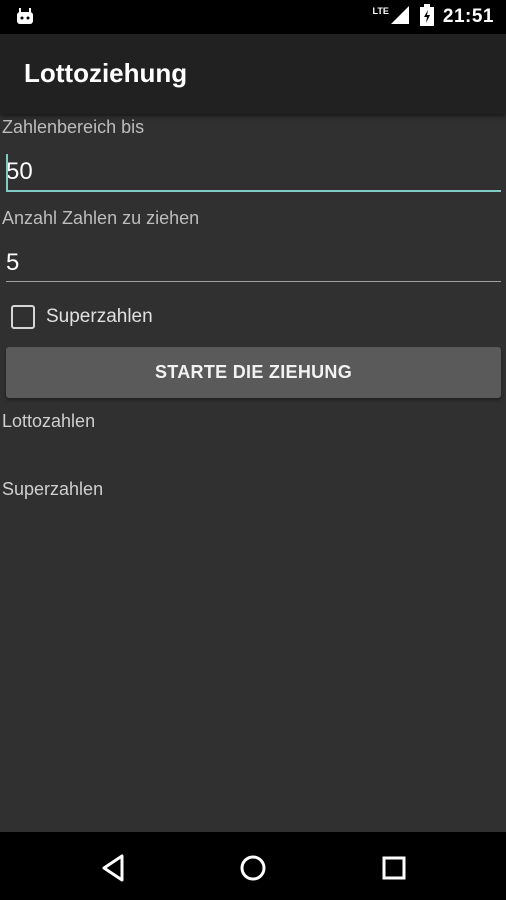 This screenshot has width=506, height=900. I want to click on status-bar: LTE 21:51, so click(253, 17).